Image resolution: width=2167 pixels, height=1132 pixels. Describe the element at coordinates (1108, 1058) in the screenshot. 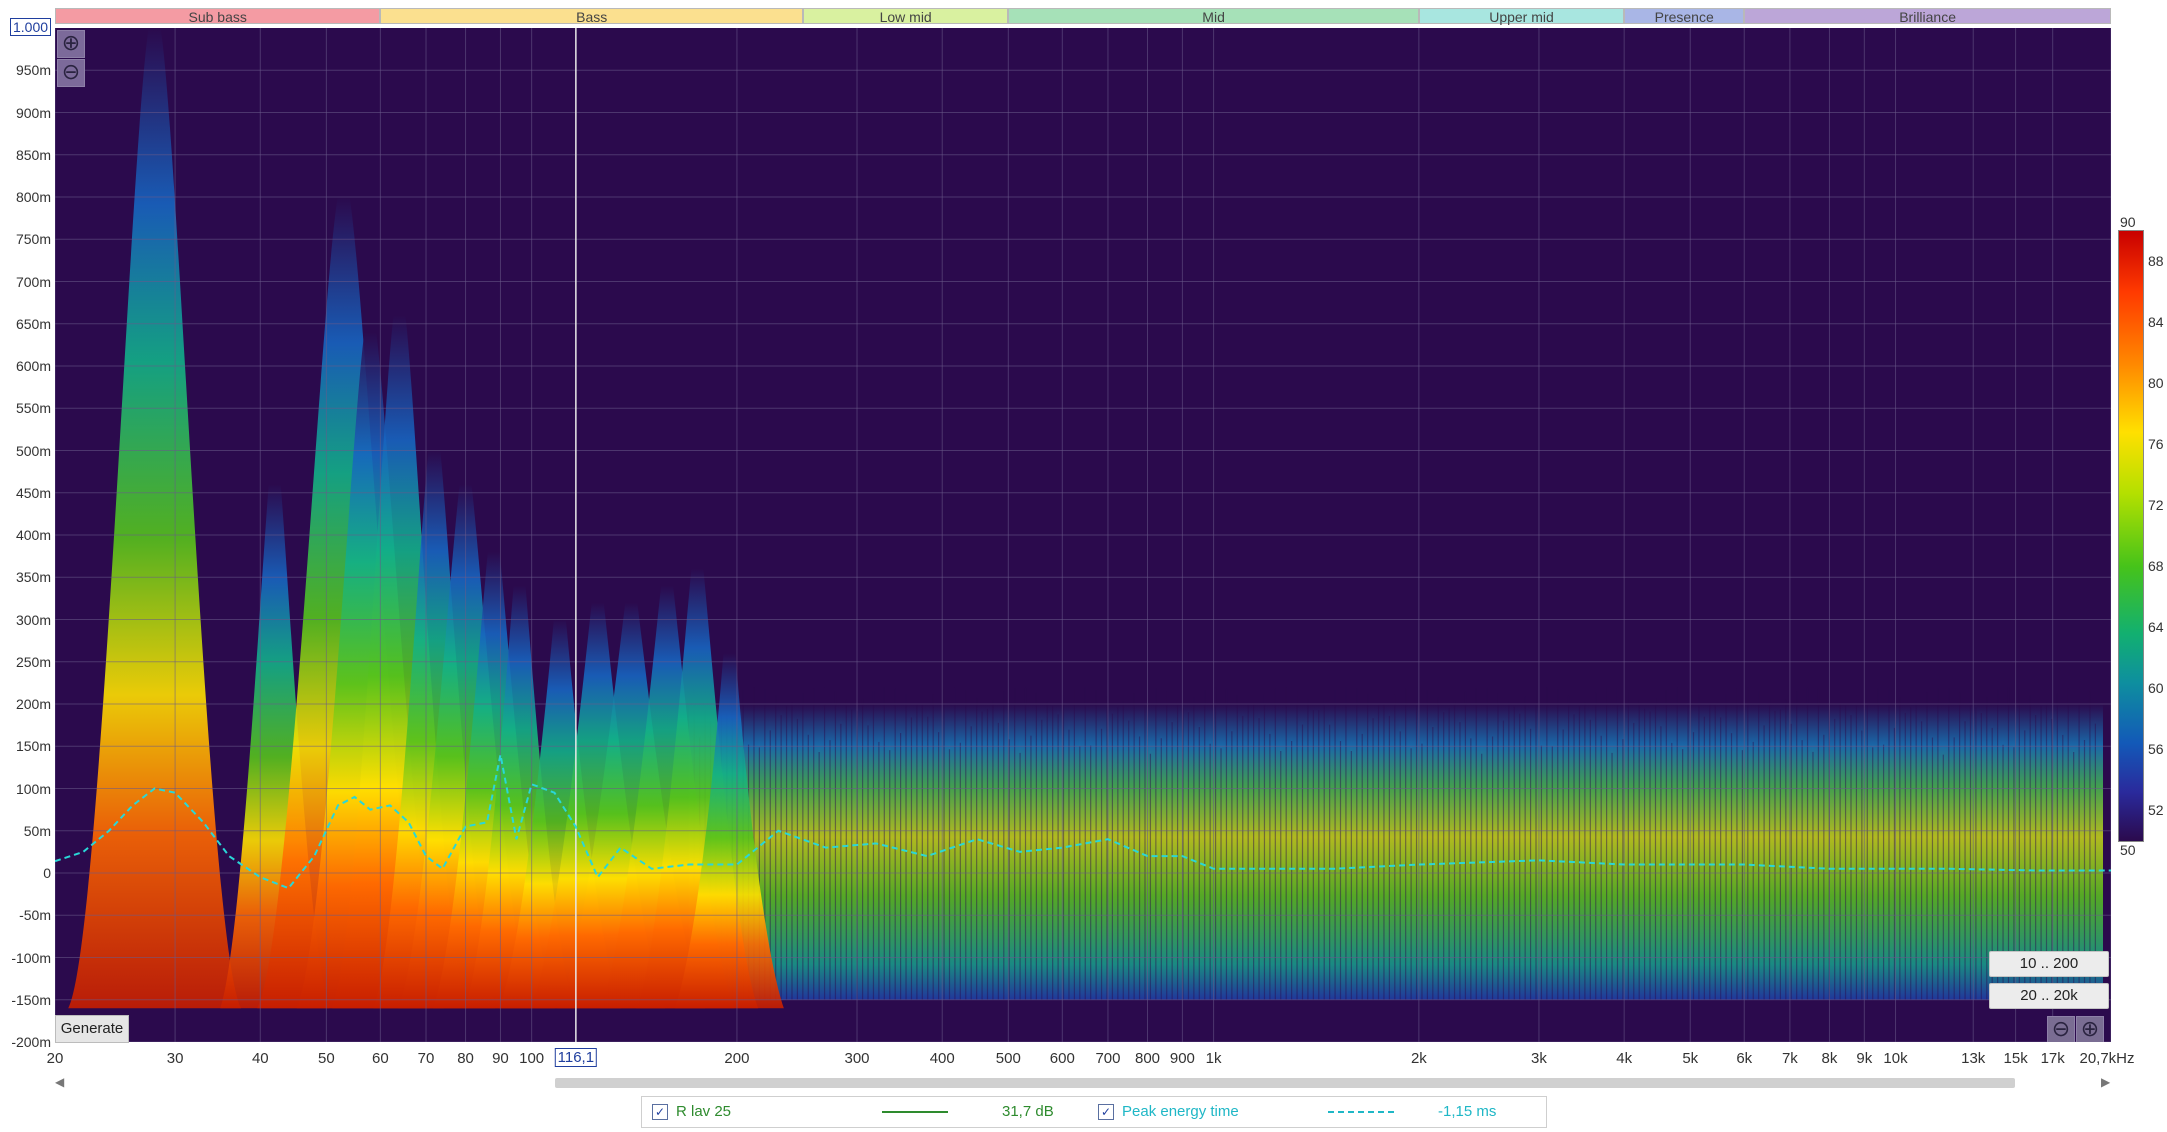

I see `x-tick-label: 700` at that location.